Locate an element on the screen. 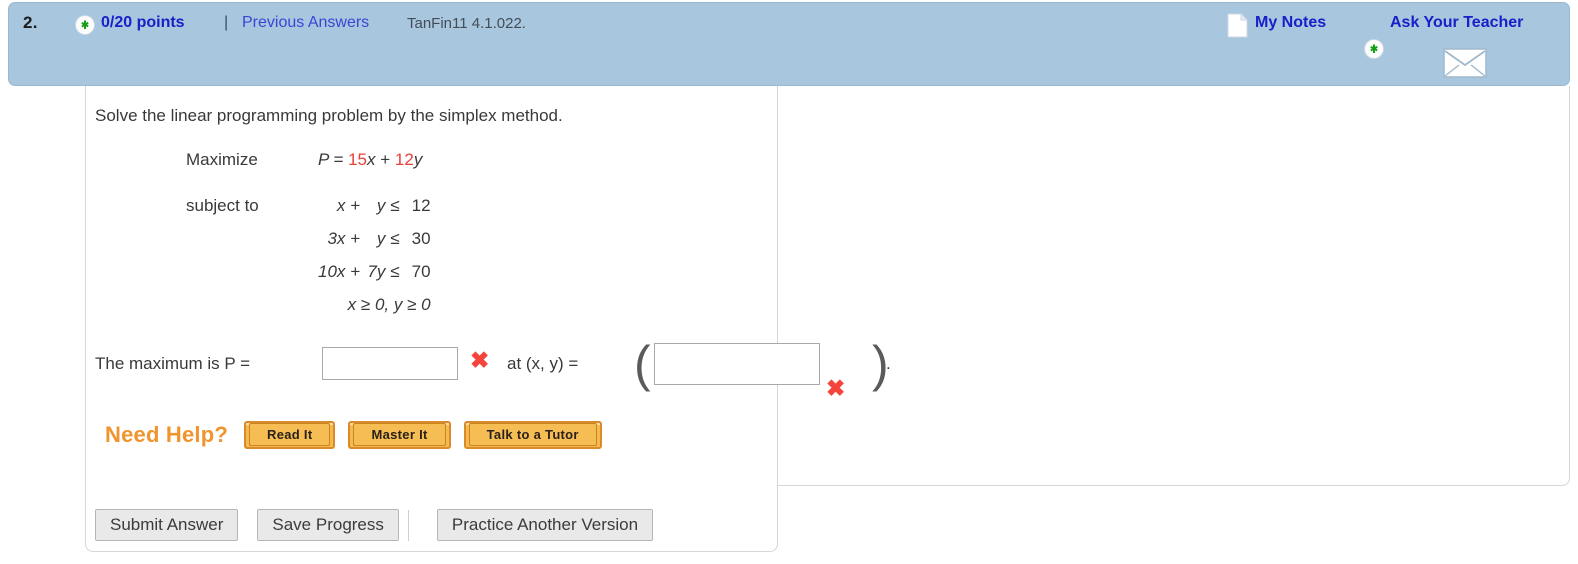 The height and width of the screenshot is (564, 1578). my-notes-link: My Notes is located at coordinates (1290, 23).